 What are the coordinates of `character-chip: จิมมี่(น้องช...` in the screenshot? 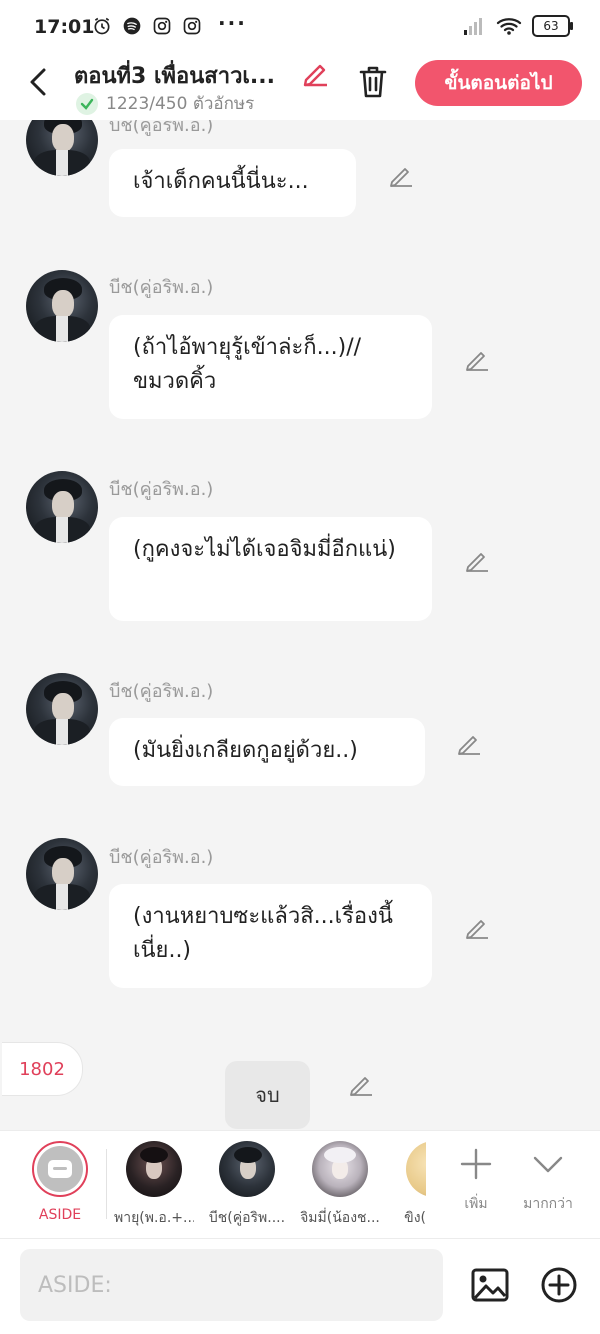 It's located at (340, 1185).